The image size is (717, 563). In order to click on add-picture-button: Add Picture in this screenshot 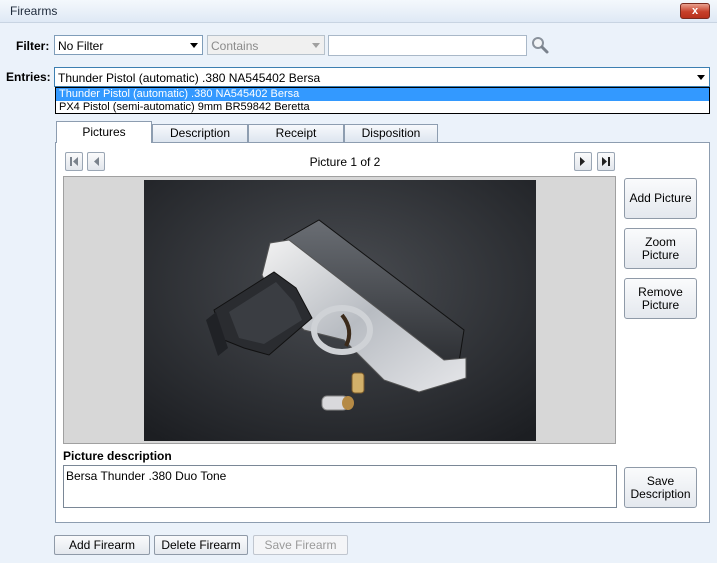, I will do `click(660, 198)`.